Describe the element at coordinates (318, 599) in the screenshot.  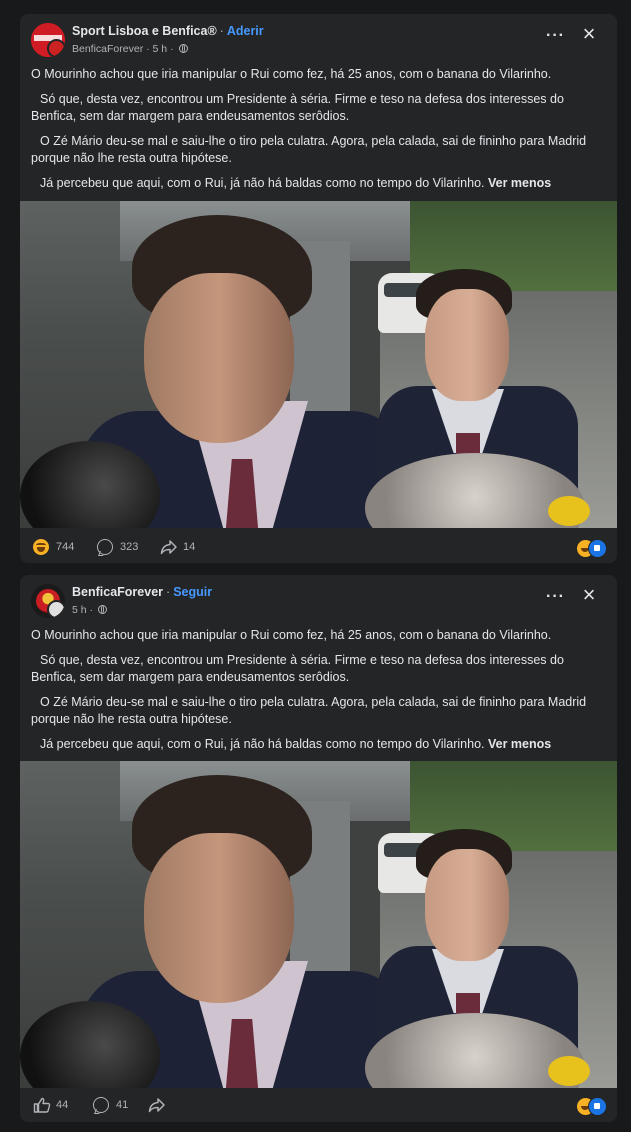
I see `post-header: BenficaForever · Seguir 5 h · ··· ×` at that location.